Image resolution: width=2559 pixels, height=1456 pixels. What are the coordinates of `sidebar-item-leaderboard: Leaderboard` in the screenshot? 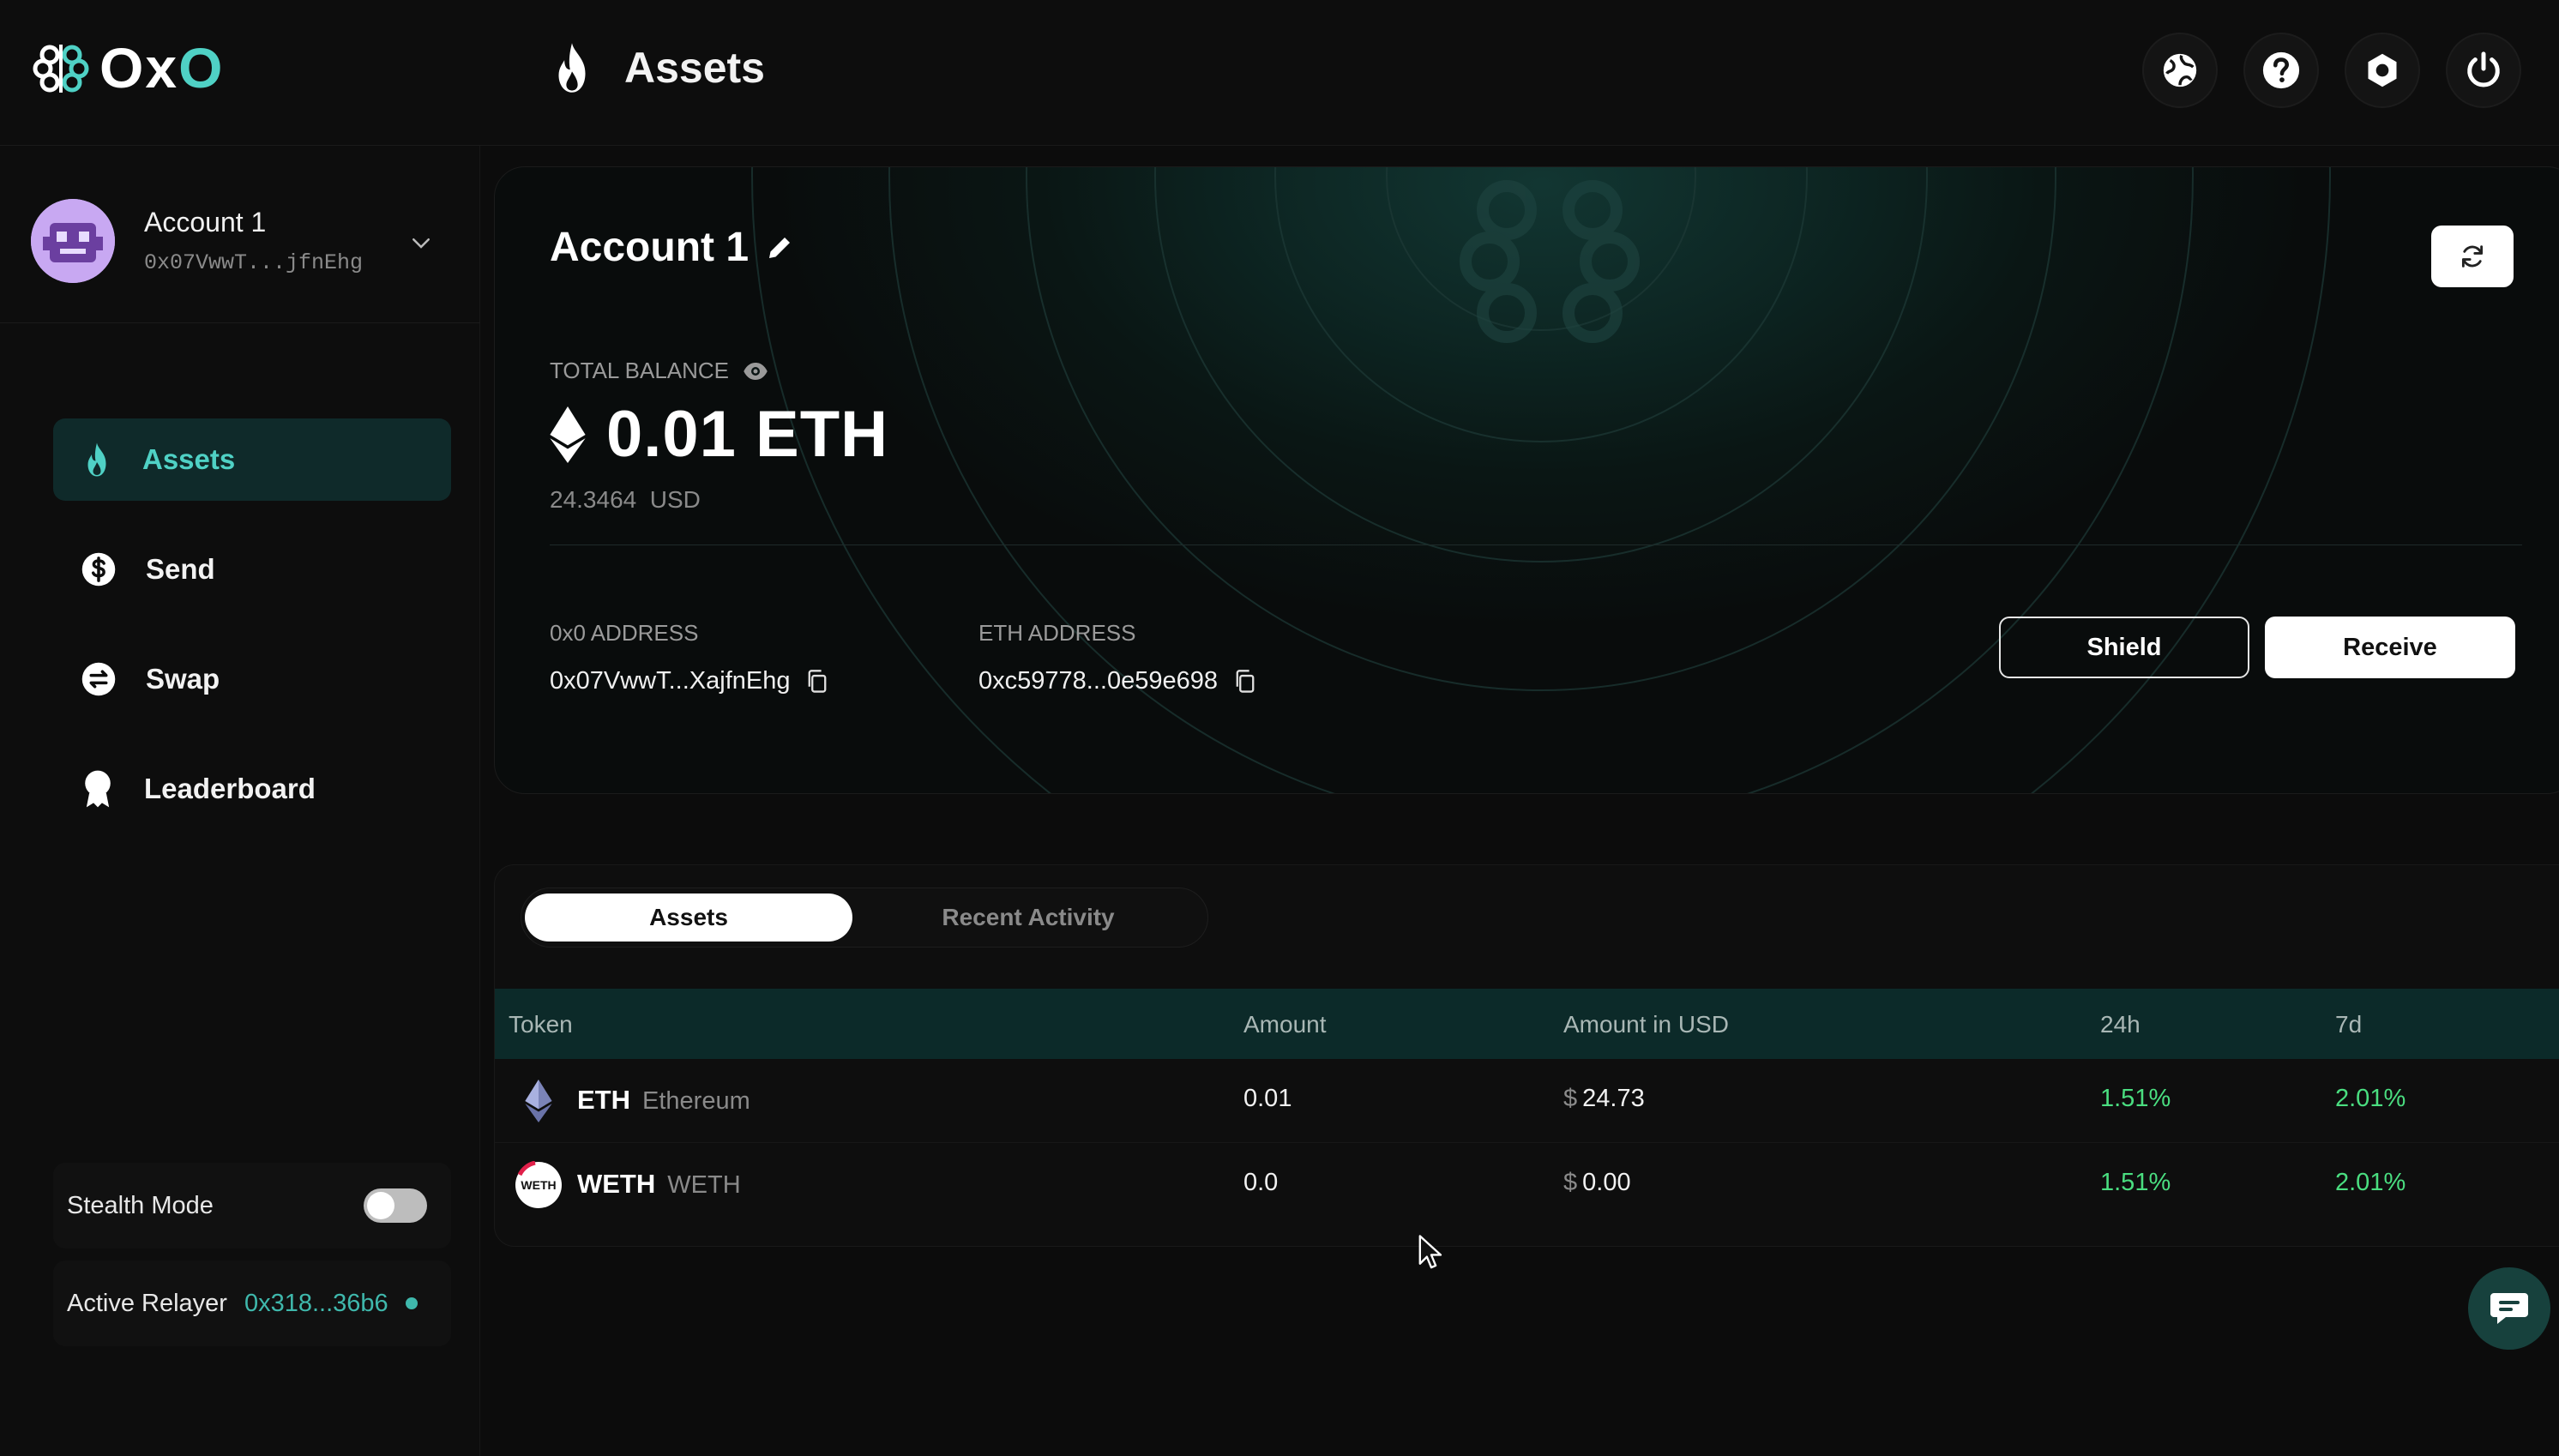 It's located at (252, 789).